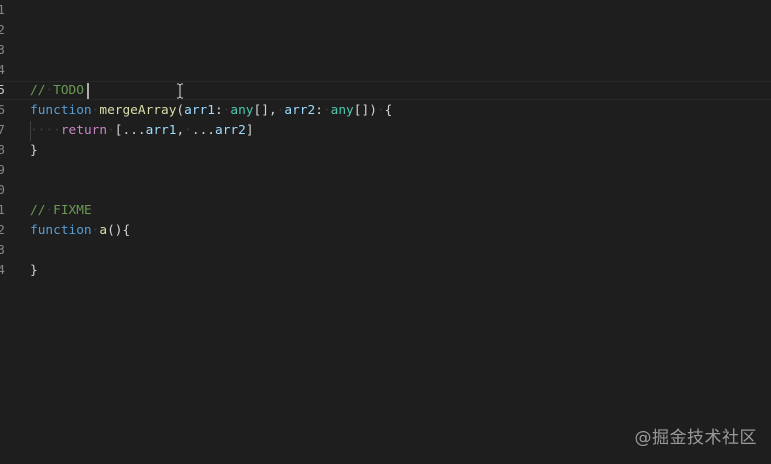 This screenshot has width=771, height=464. Describe the element at coordinates (161, 130) in the screenshot. I see `variable-name: arr1` at that location.